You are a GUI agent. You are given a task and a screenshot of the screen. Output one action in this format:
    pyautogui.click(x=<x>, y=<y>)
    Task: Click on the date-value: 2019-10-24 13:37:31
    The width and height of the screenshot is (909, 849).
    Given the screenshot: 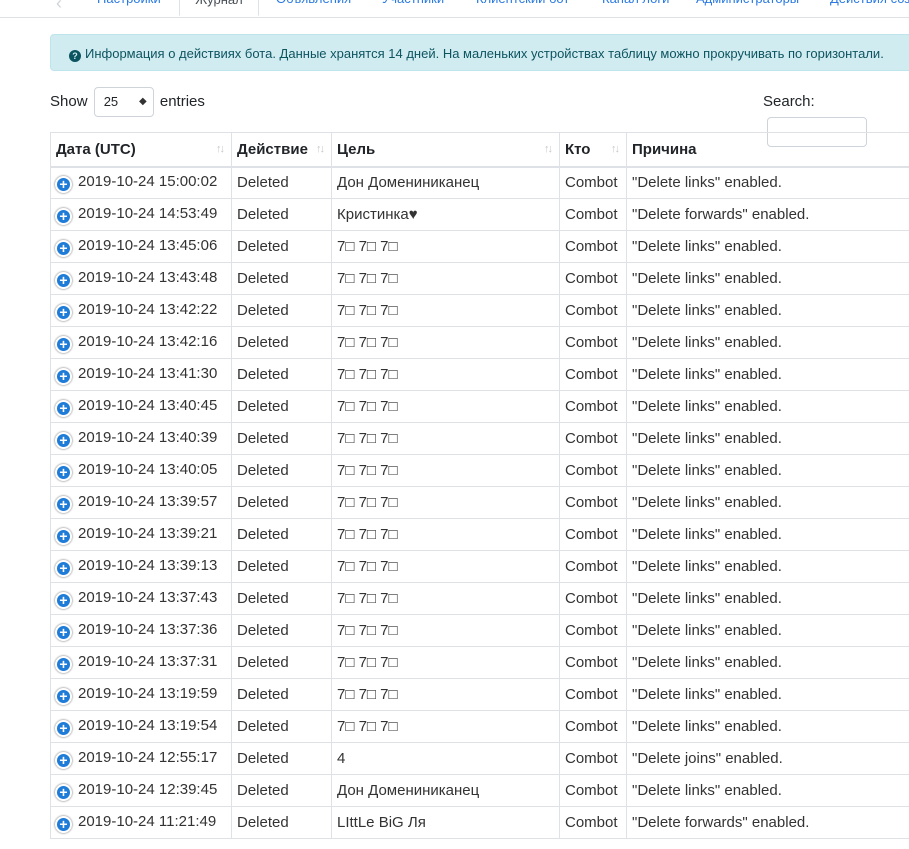 What is the action you would take?
    pyautogui.click(x=148, y=661)
    